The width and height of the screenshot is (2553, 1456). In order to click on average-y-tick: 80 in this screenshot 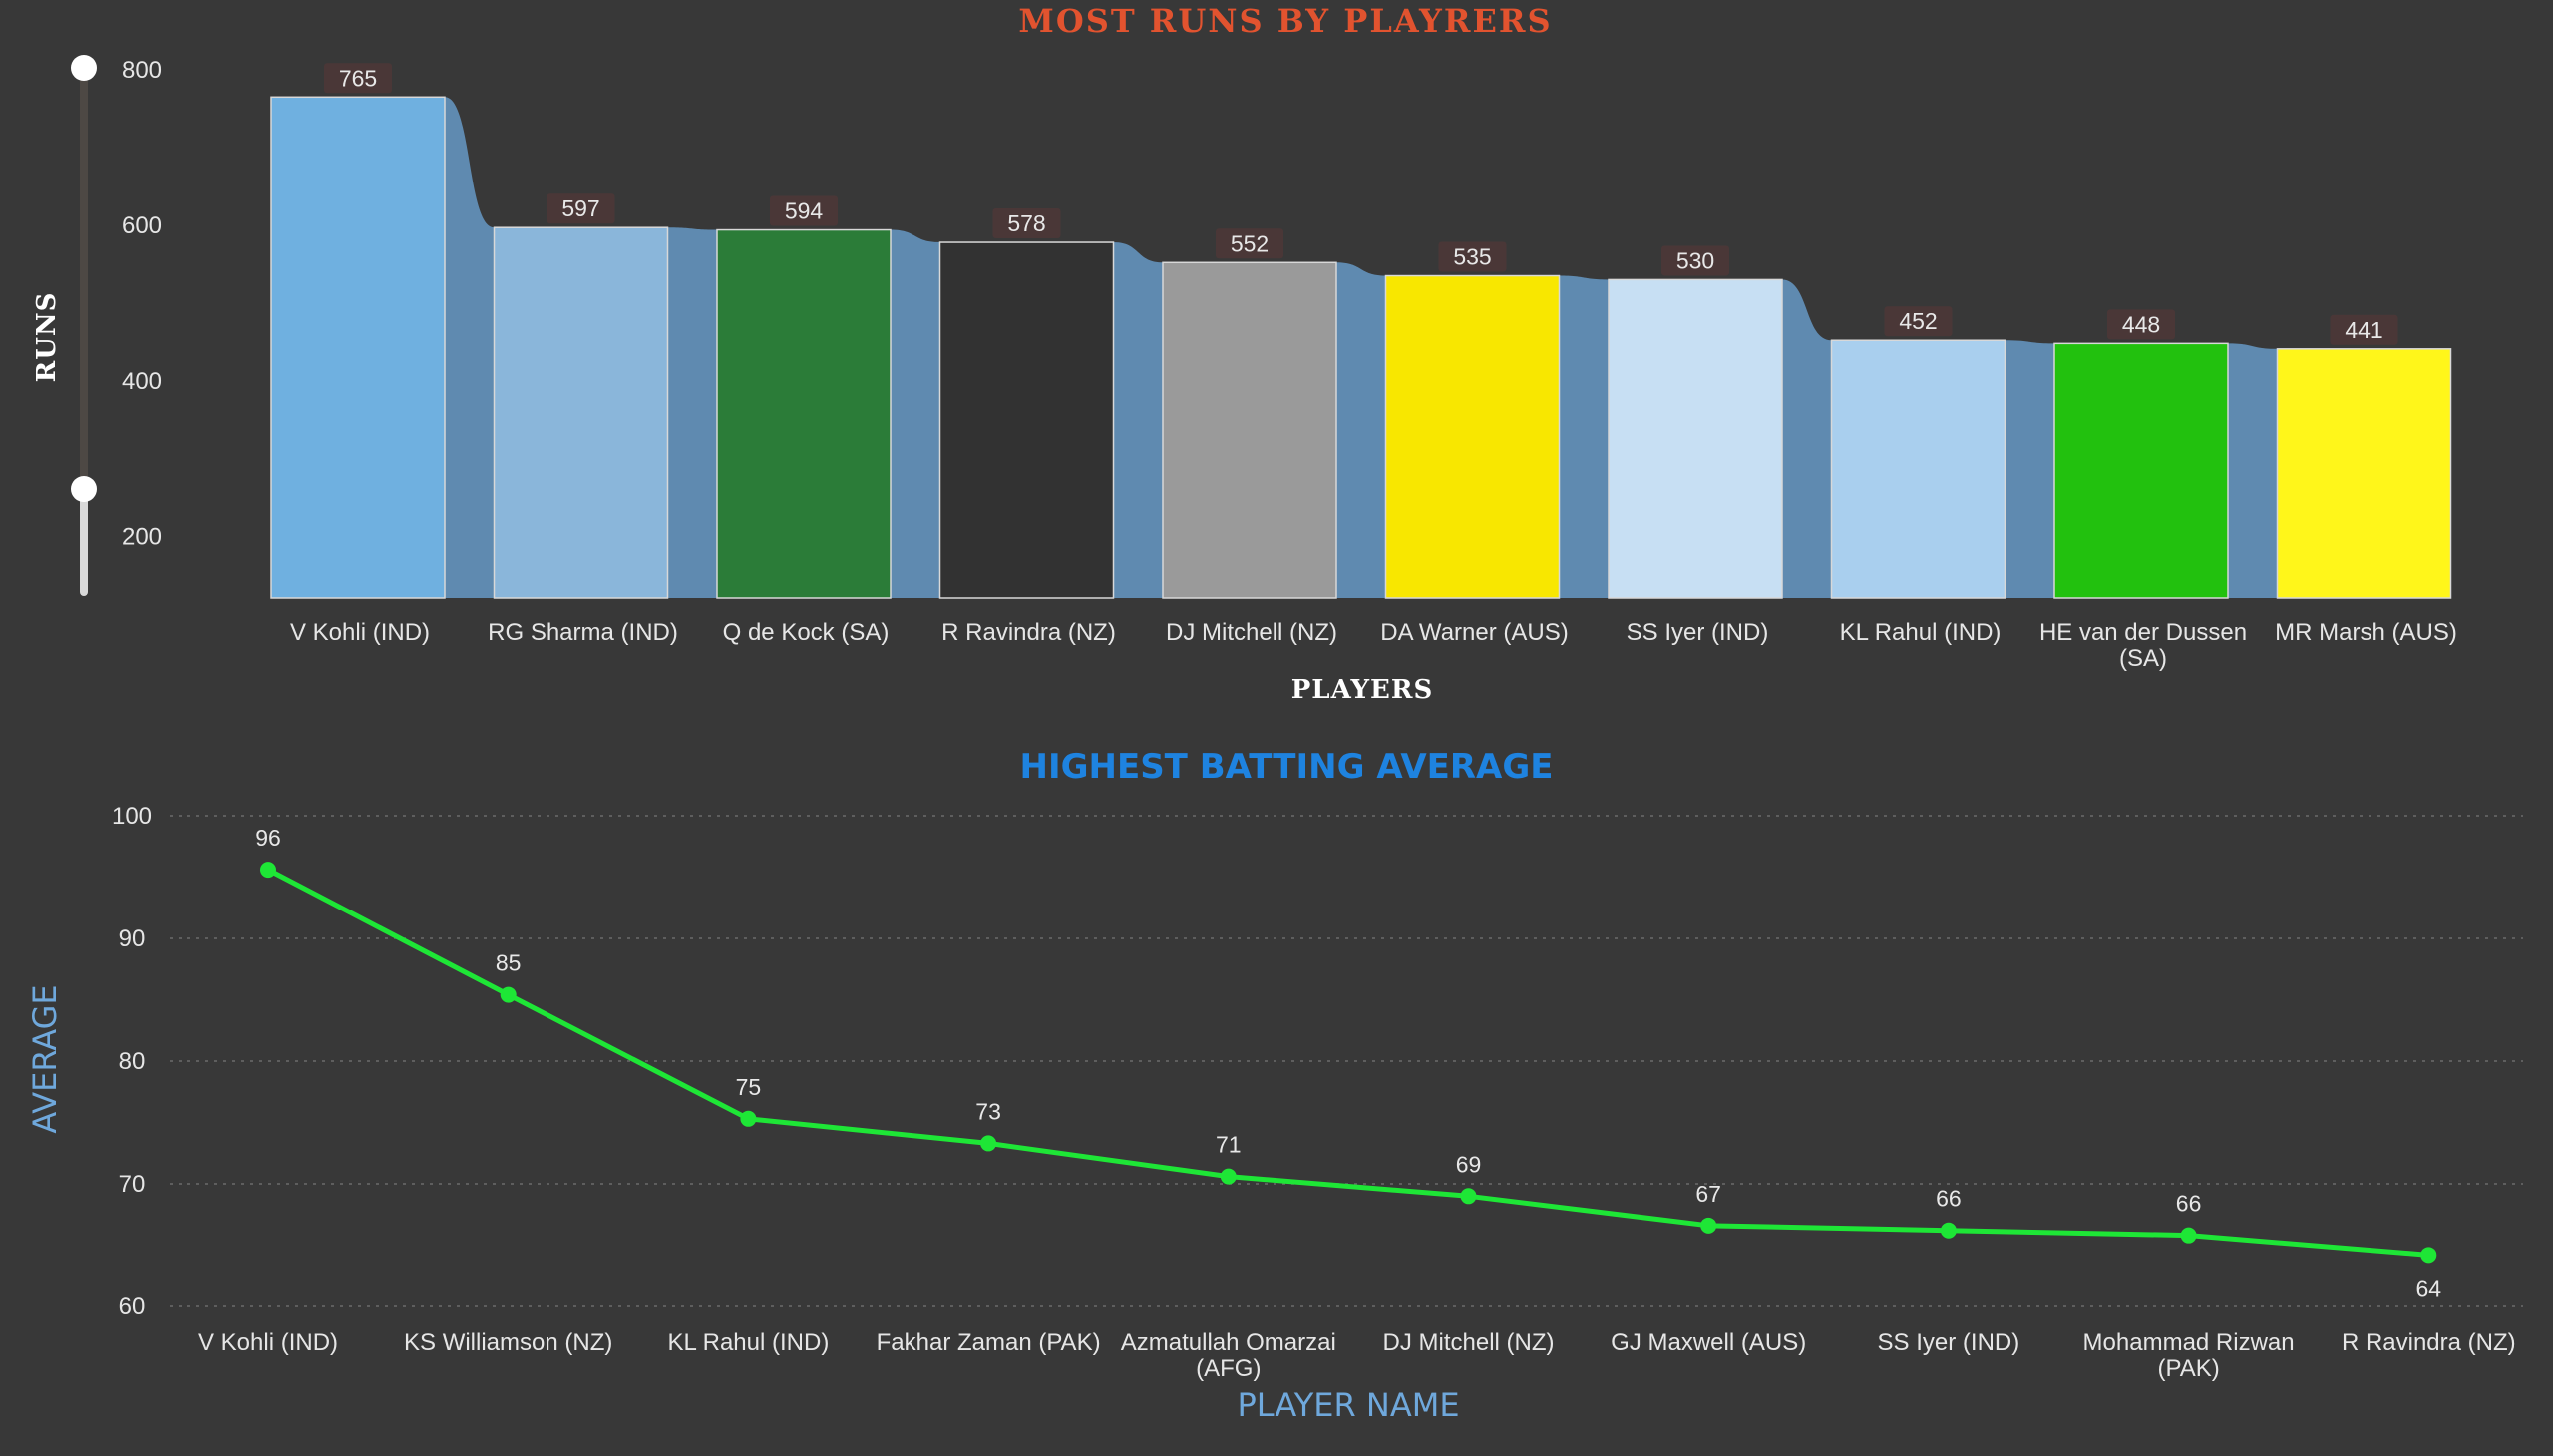, I will do `click(132, 1061)`.